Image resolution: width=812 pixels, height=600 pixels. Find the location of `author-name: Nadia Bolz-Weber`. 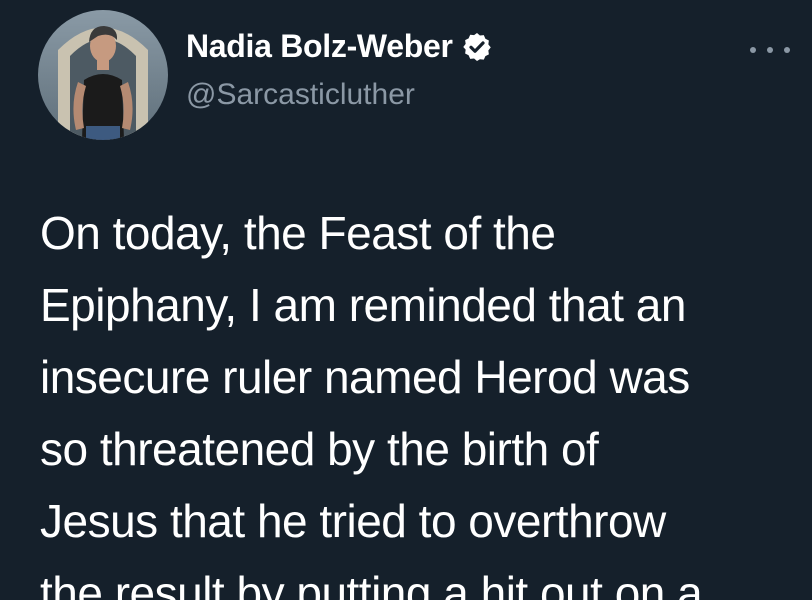

author-name: Nadia Bolz-Weber is located at coordinates (339, 46).